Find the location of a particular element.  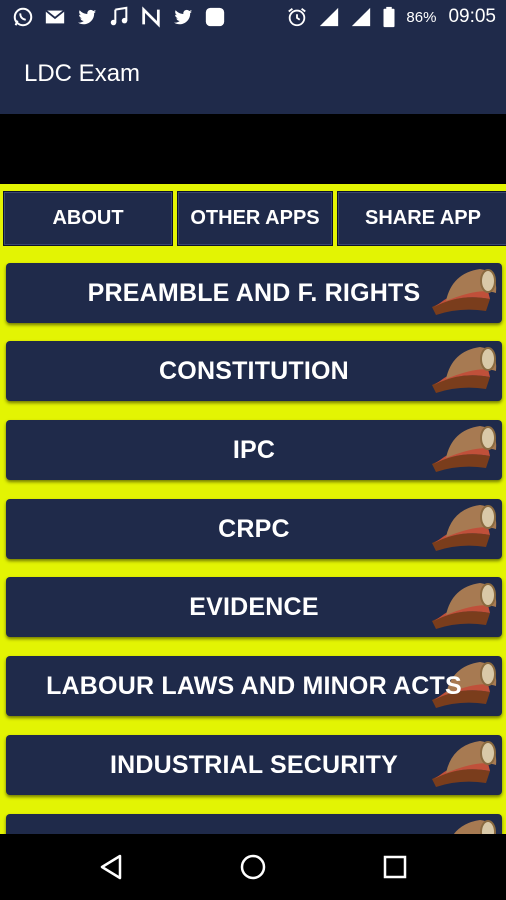

menu-item-labour-laws: LABOUR LAWS AND MINOR ACTS is located at coordinates (254, 686).